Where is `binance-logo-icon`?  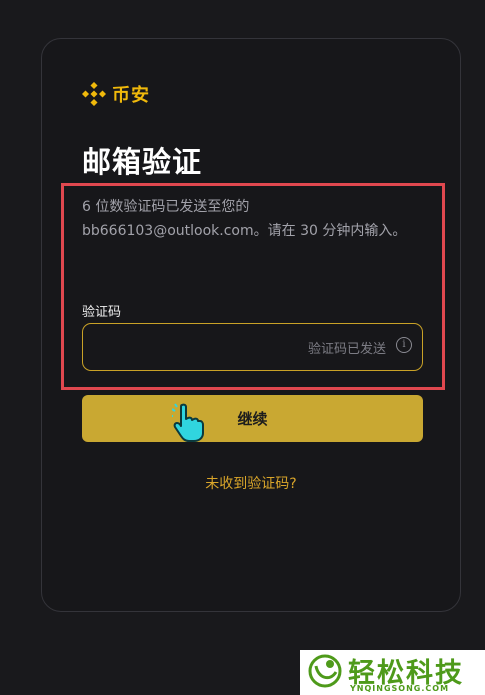 binance-logo-icon is located at coordinates (94, 94).